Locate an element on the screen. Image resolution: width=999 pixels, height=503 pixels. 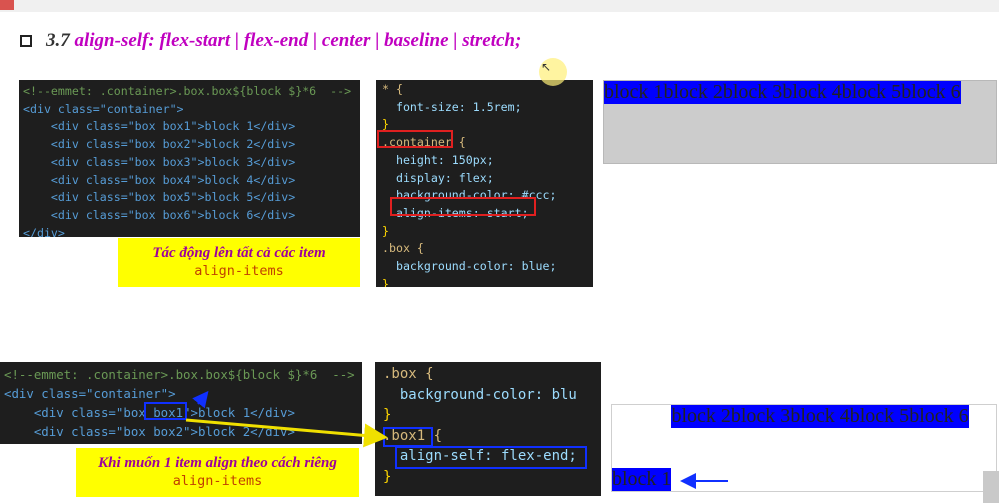
yellow-arrow-icon is located at coordinates (286, 433).